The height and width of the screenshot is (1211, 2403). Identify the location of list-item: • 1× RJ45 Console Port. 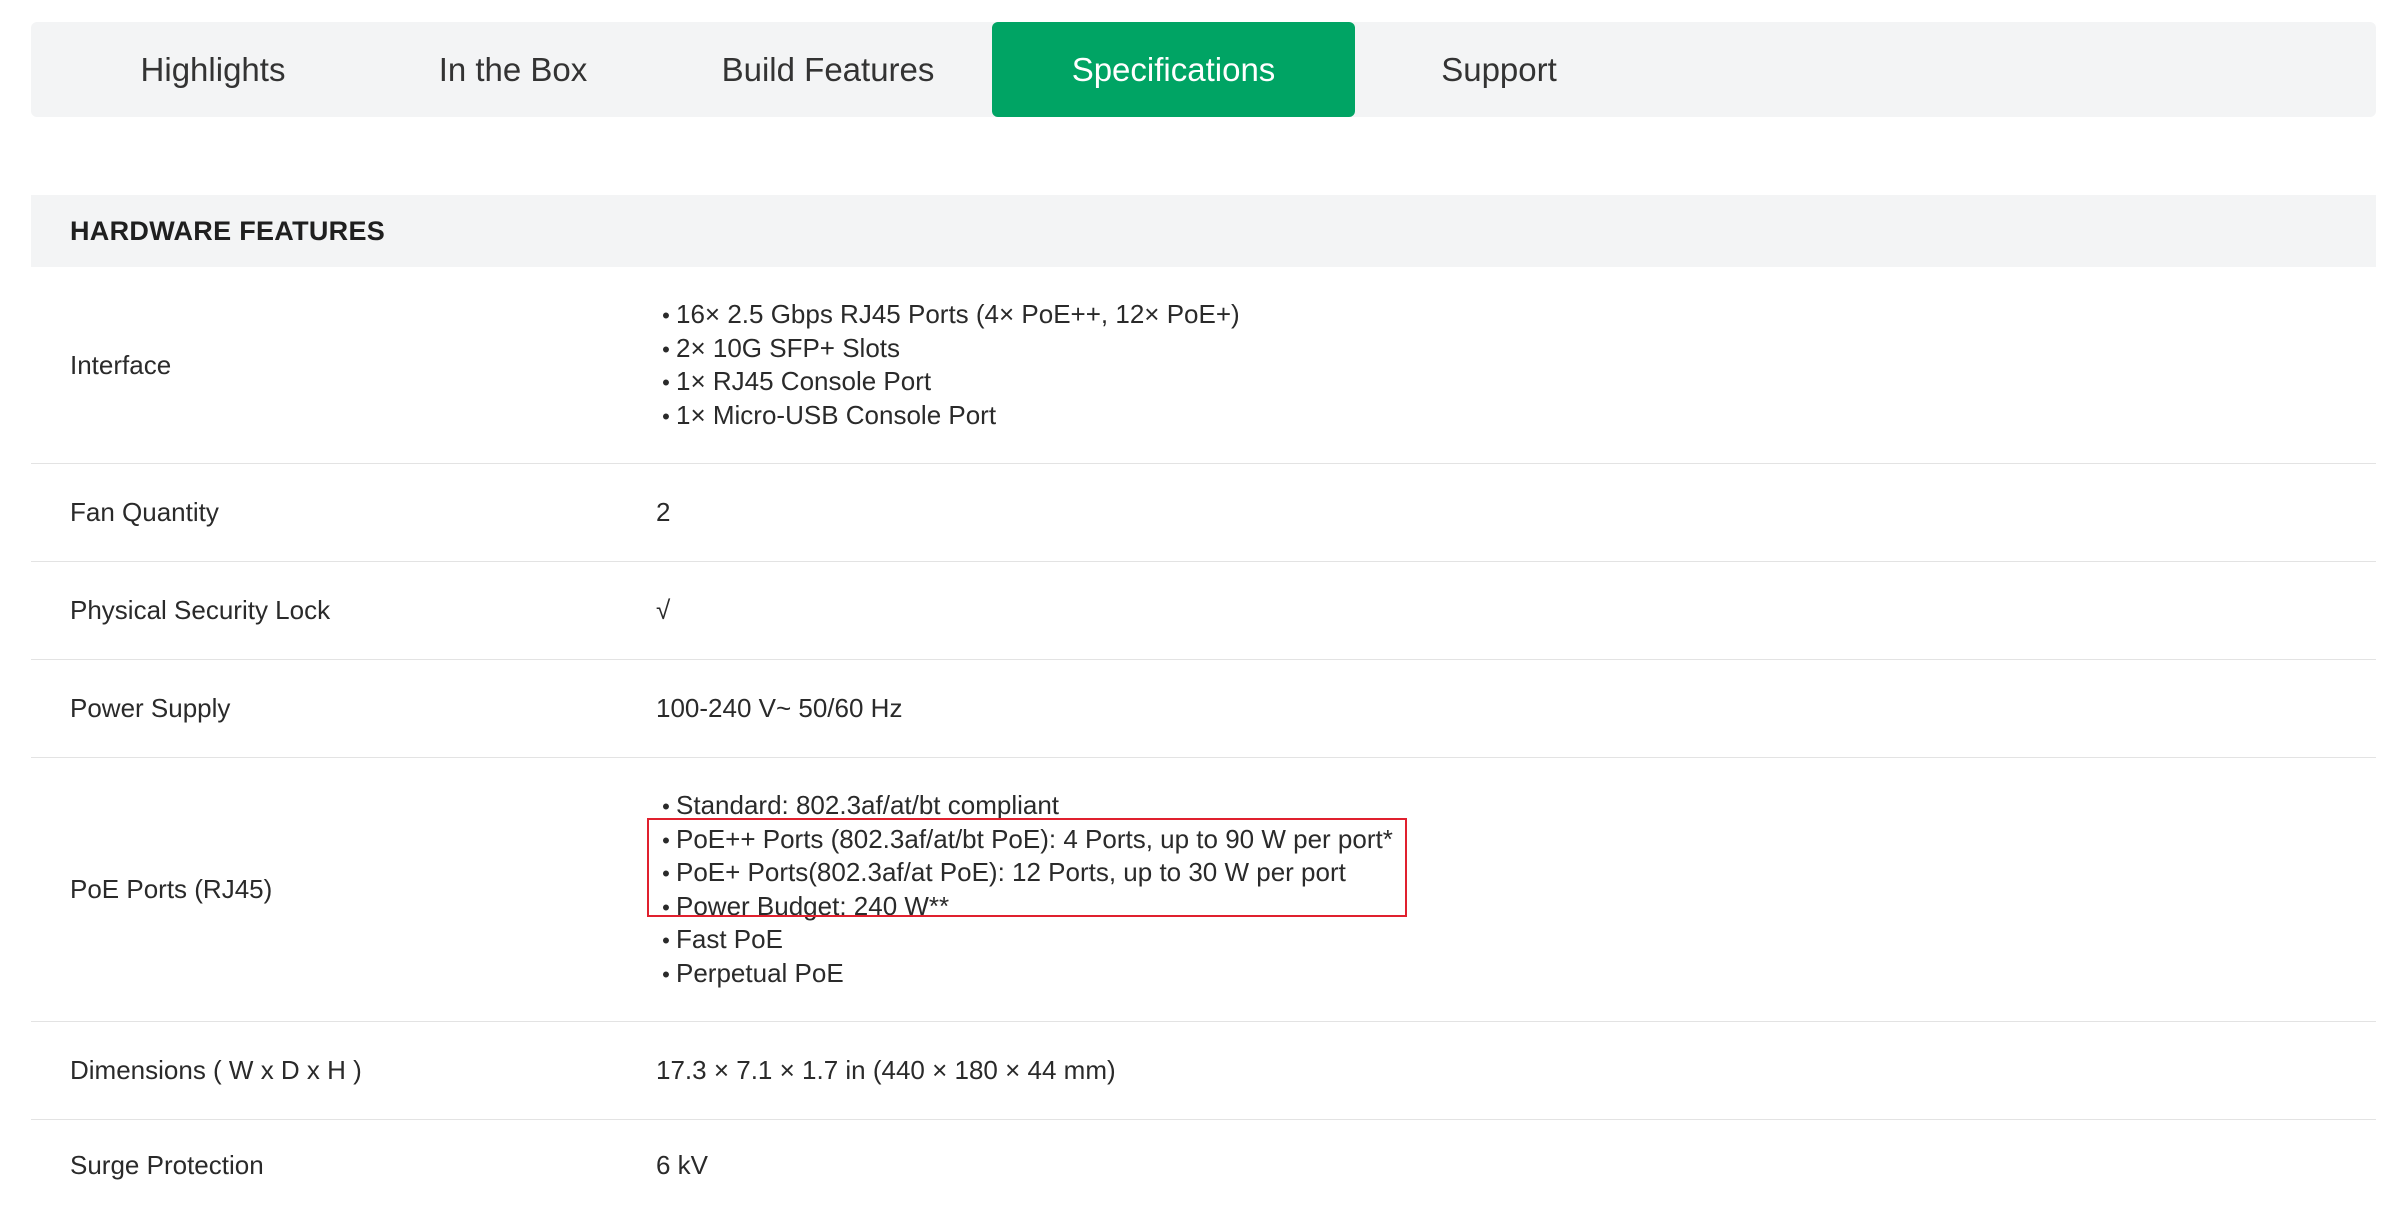
(948, 382).